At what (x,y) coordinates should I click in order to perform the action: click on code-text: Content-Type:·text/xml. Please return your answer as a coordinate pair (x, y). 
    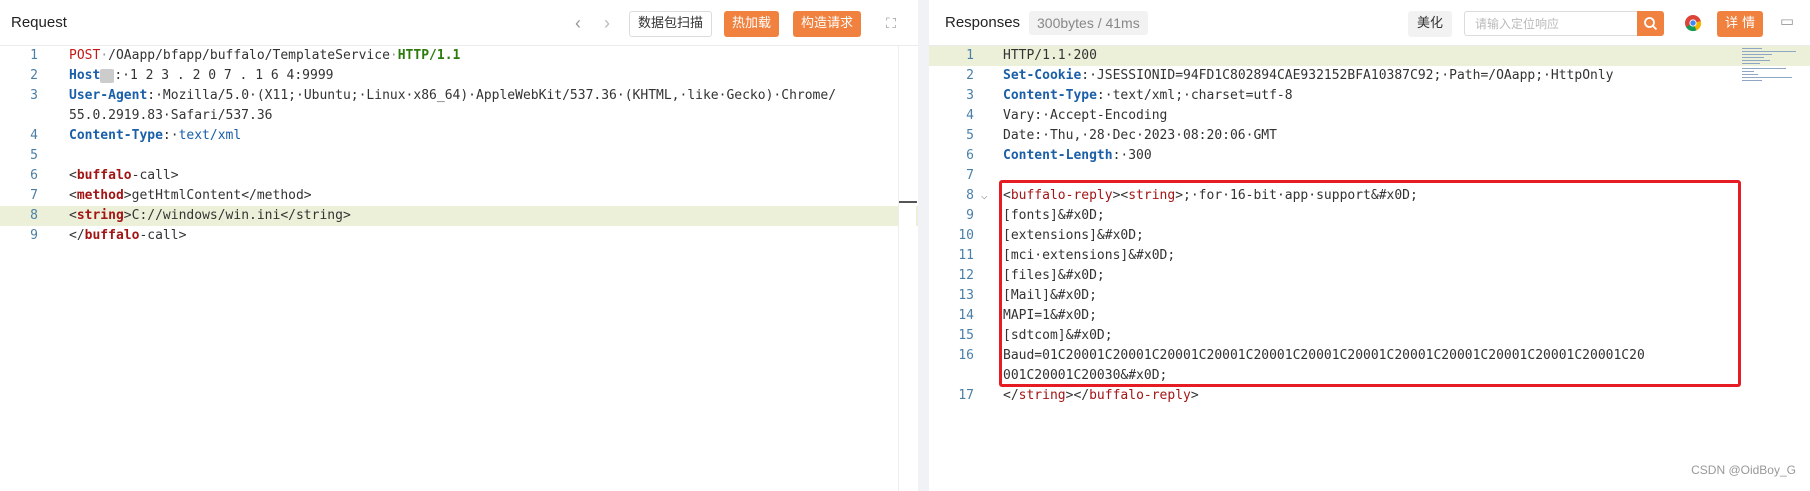
    Looking at the image, I should click on (155, 136).